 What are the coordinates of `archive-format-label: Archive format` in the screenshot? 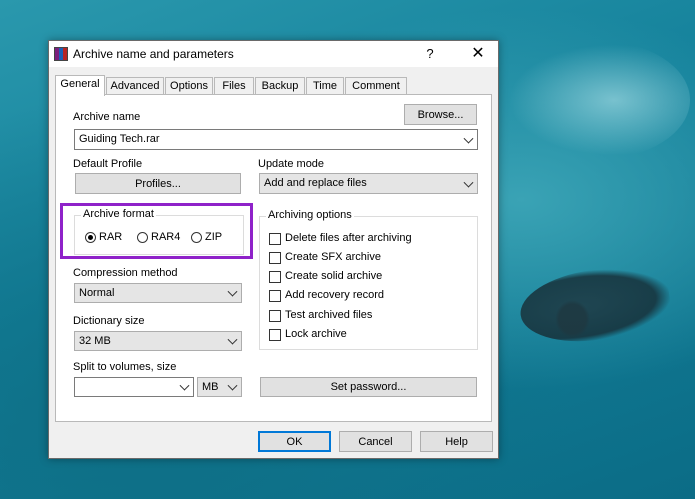 It's located at (118, 214).